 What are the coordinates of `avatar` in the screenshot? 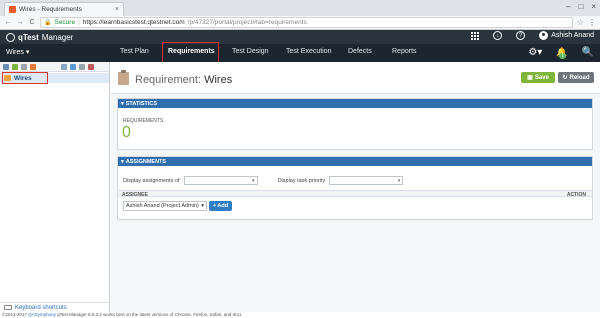 It's located at (544, 35).